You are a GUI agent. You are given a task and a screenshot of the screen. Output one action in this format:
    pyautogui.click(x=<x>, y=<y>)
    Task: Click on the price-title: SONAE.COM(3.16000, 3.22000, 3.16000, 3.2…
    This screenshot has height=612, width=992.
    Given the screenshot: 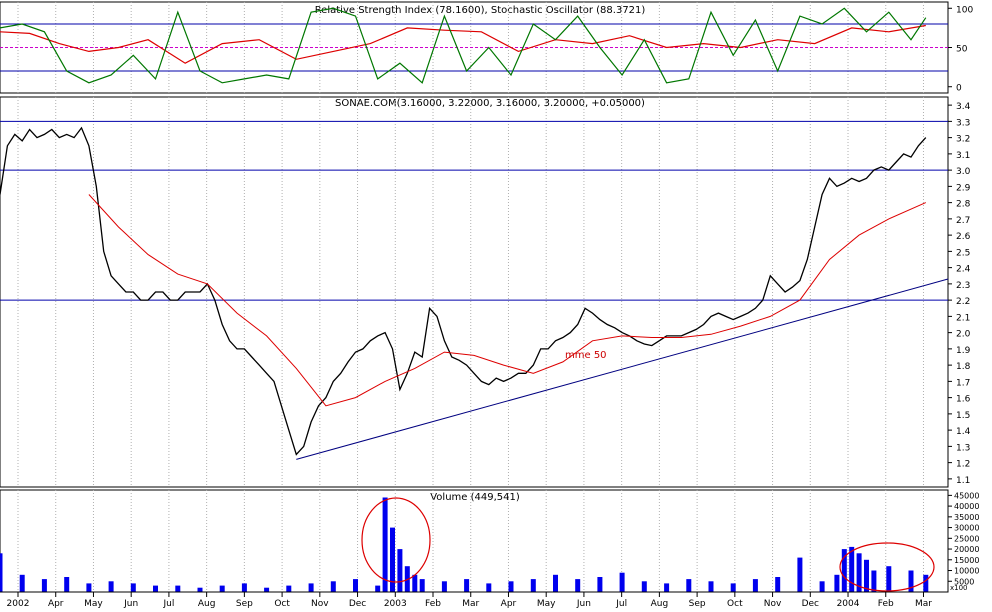 What is the action you would take?
    pyautogui.click(x=490, y=103)
    